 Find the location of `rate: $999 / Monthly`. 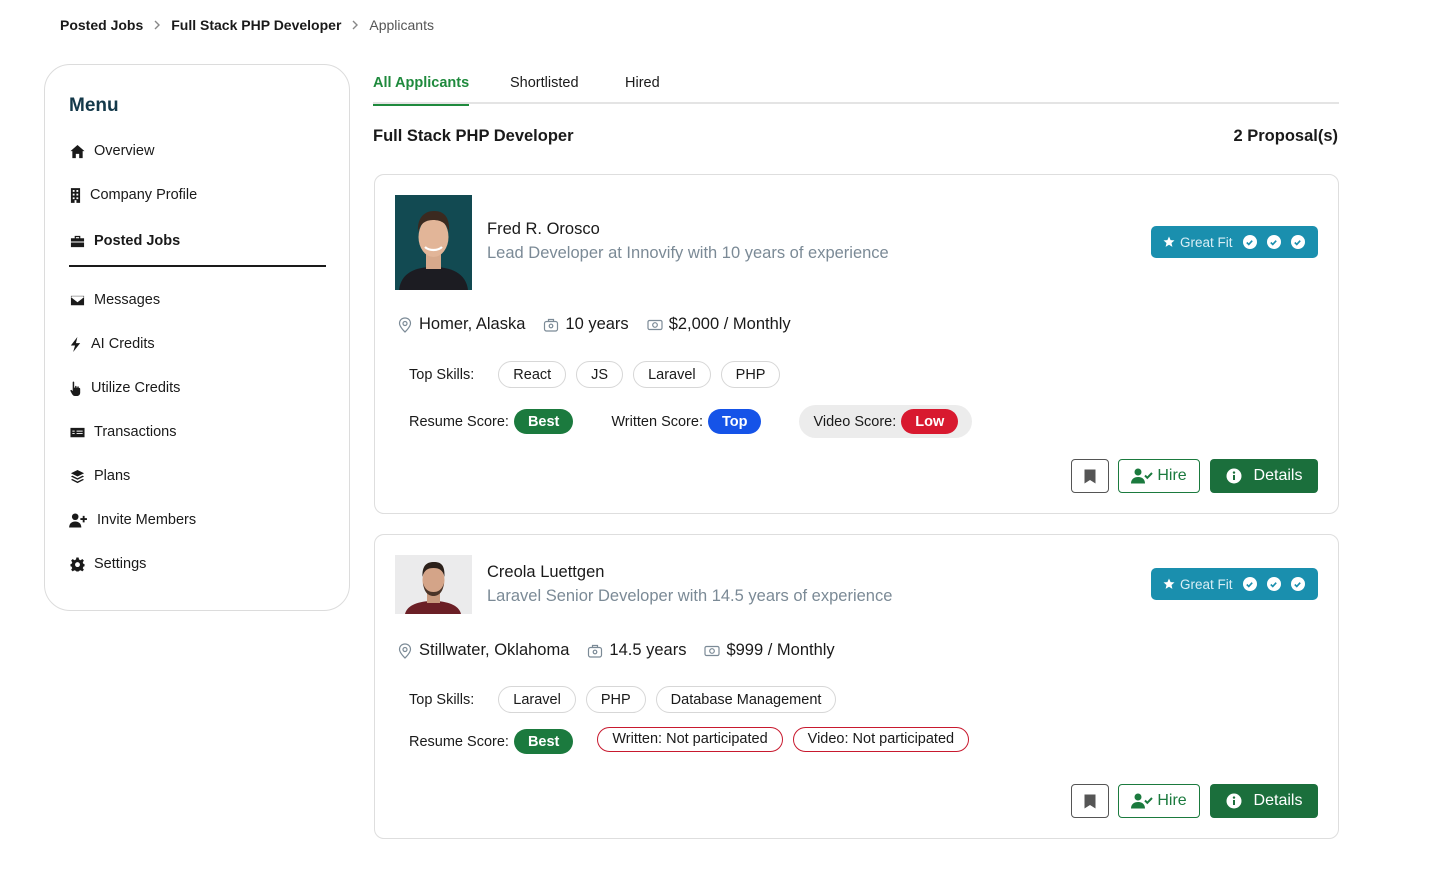

rate: $999 / Monthly is located at coordinates (769, 650).